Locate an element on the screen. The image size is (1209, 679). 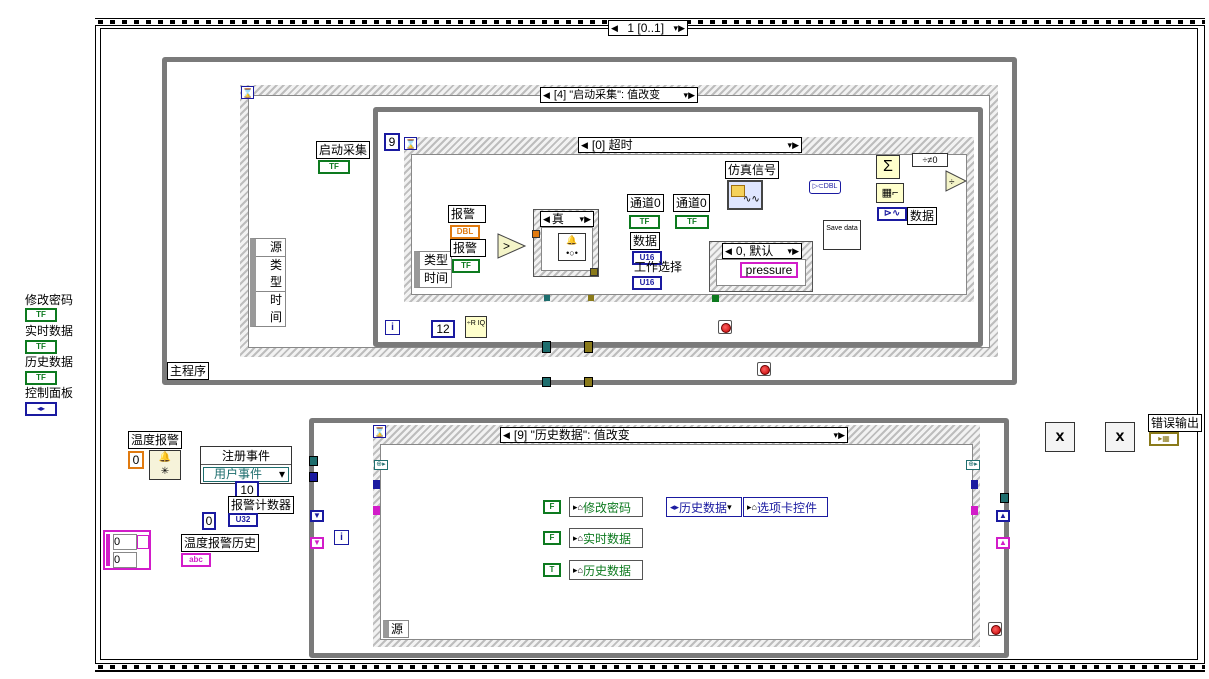
sequence-selector: ◀ 1 [0..1] ▾▶ is located at coordinates (648, 28).